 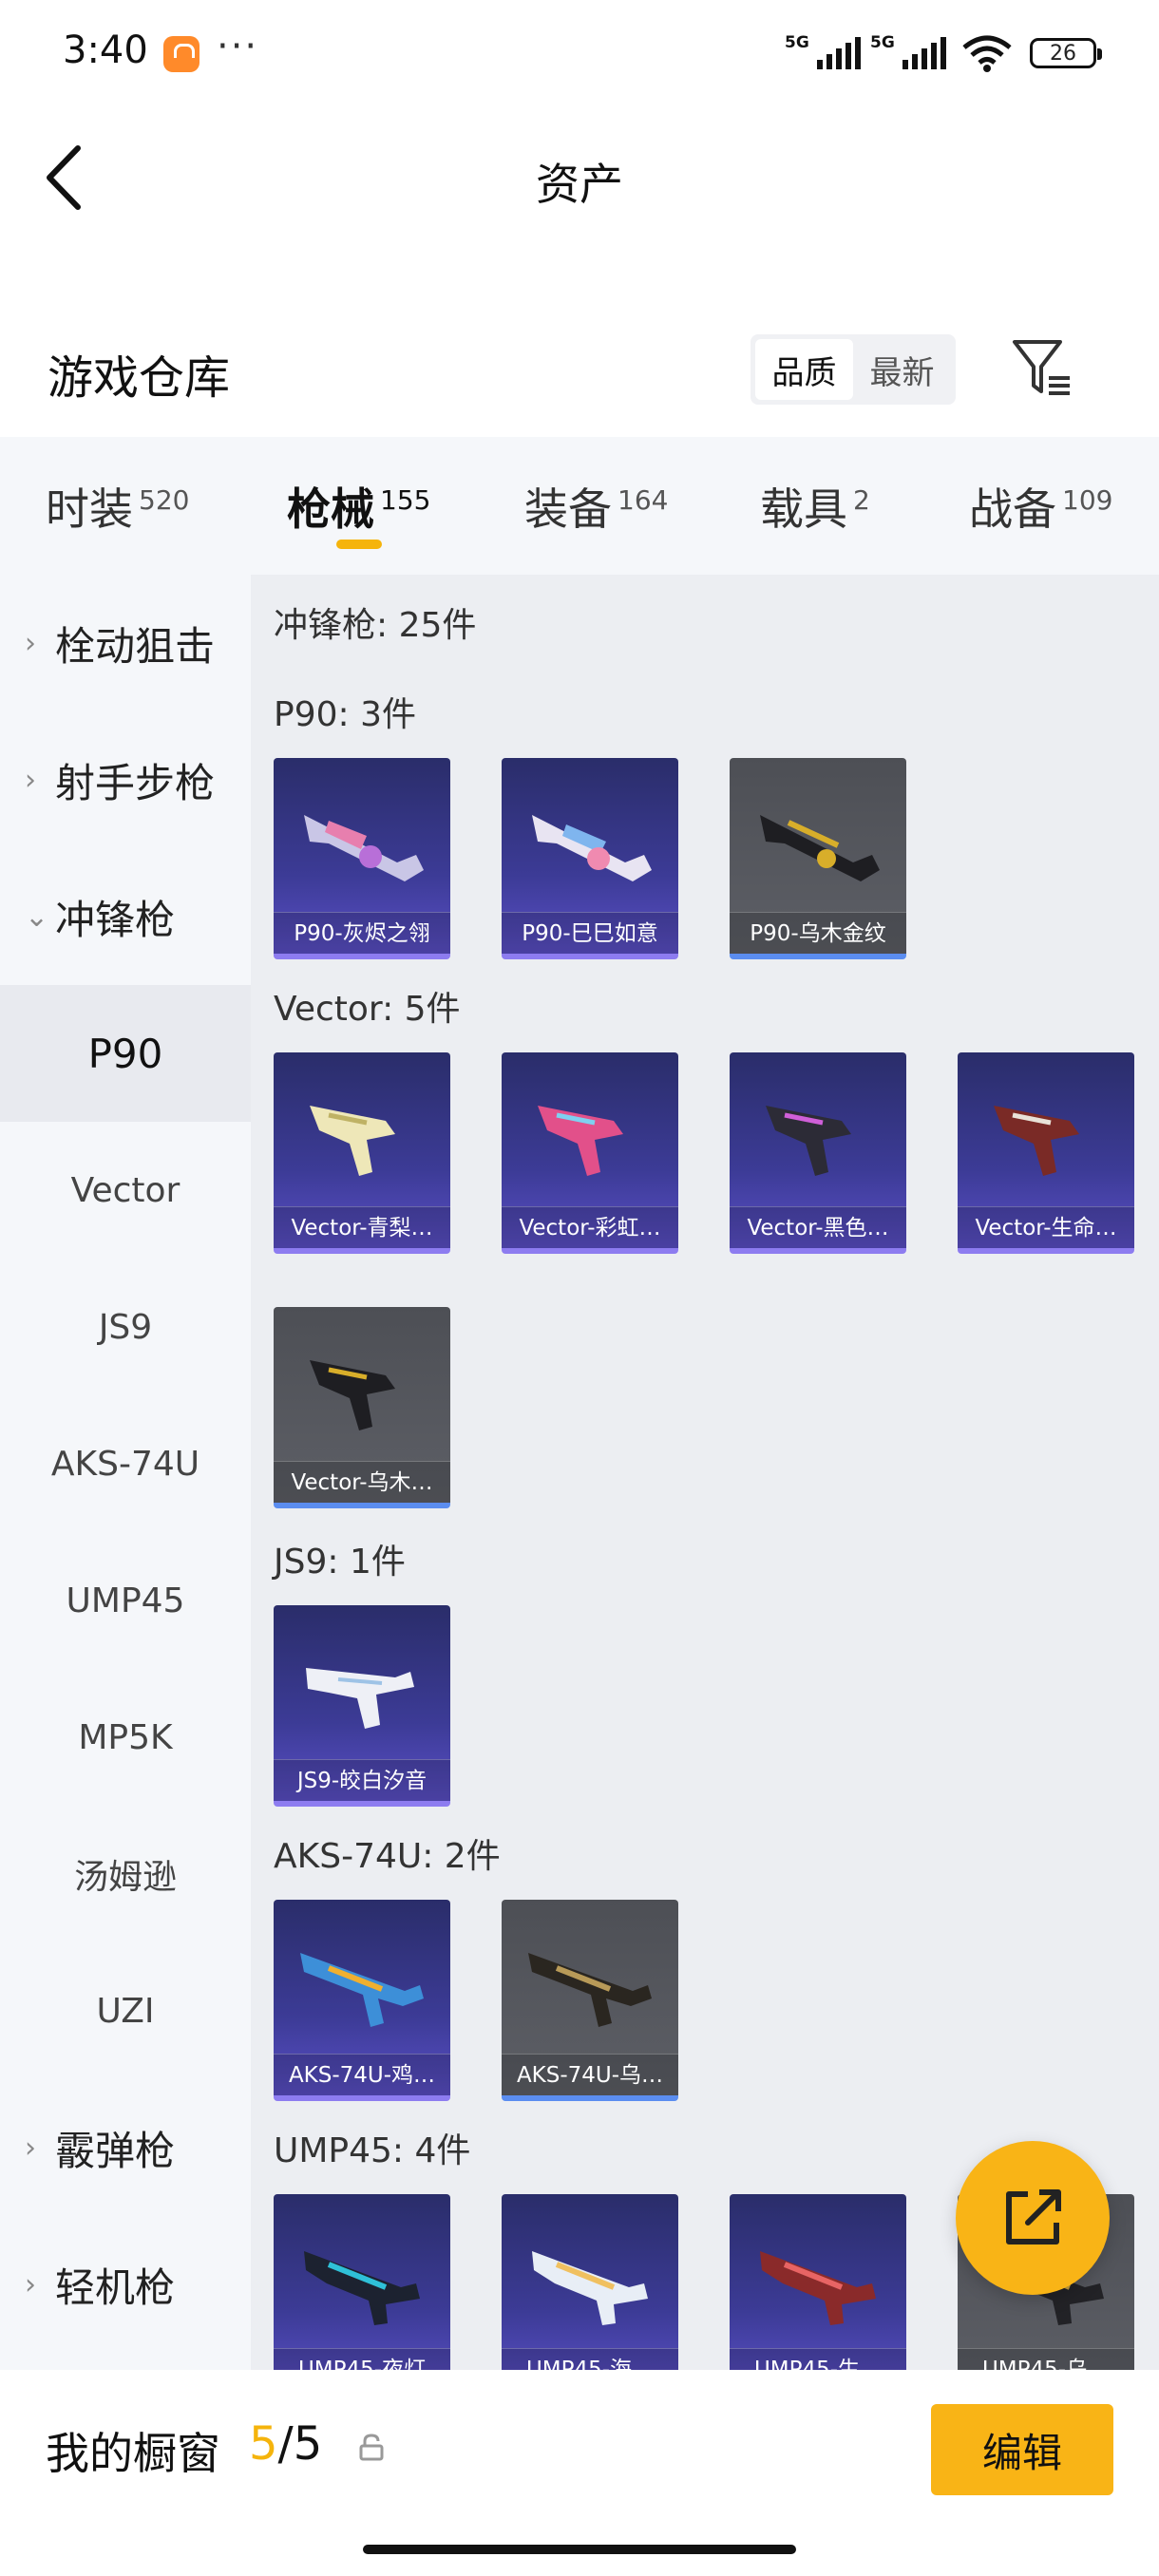 What do you see at coordinates (579, 370) in the screenshot?
I see `warehouse-header: 游戏仓库 品质 最新` at bounding box center [579, 370].